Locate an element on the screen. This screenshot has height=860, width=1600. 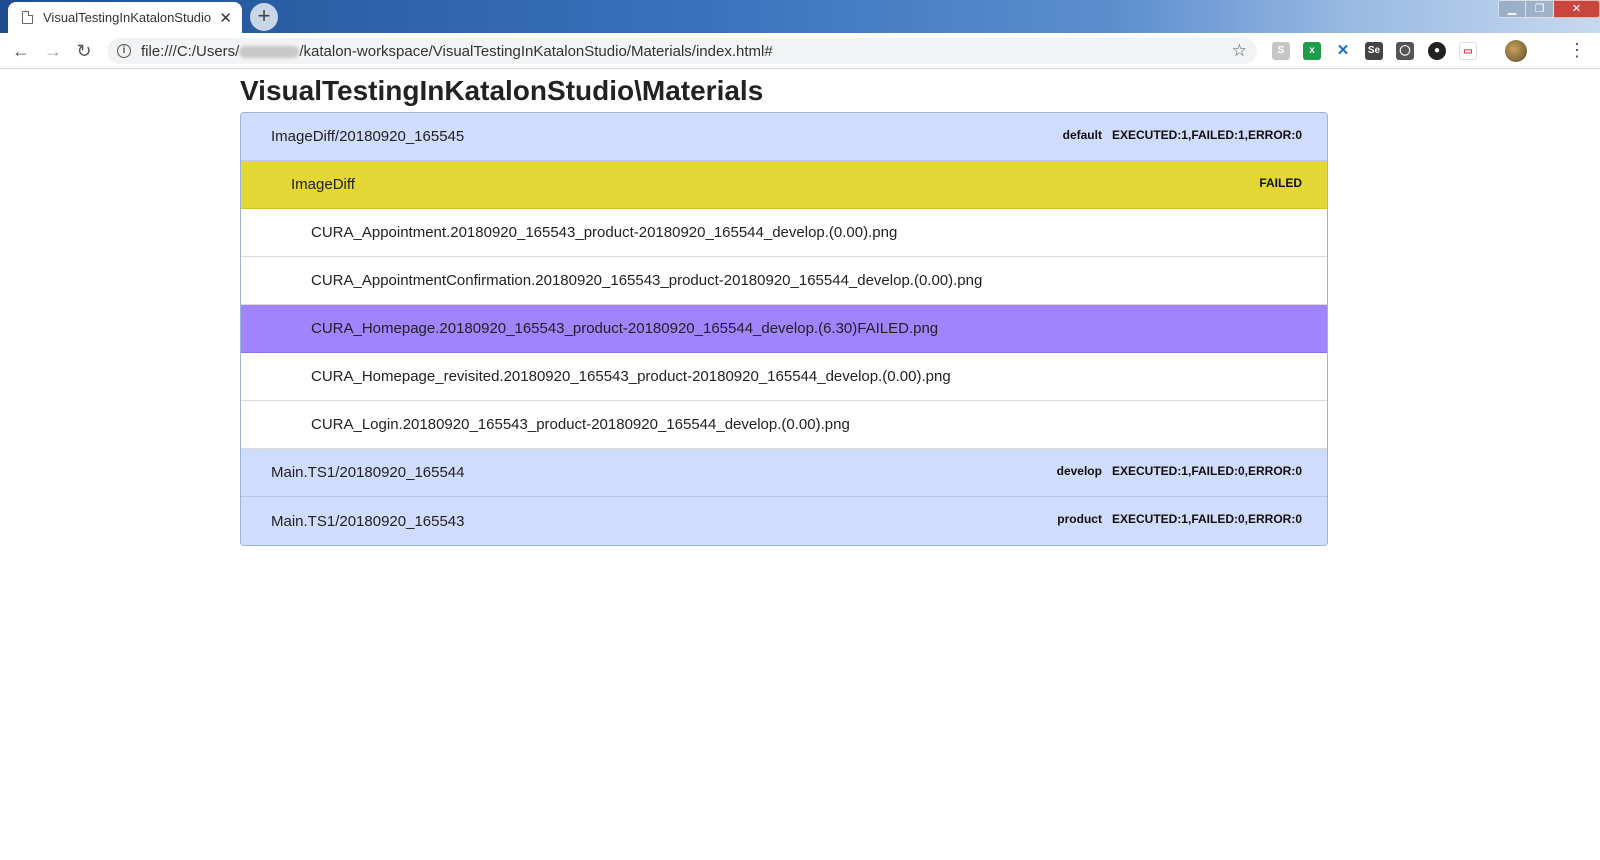
back-button: ← is located at coordinates (21, 51).